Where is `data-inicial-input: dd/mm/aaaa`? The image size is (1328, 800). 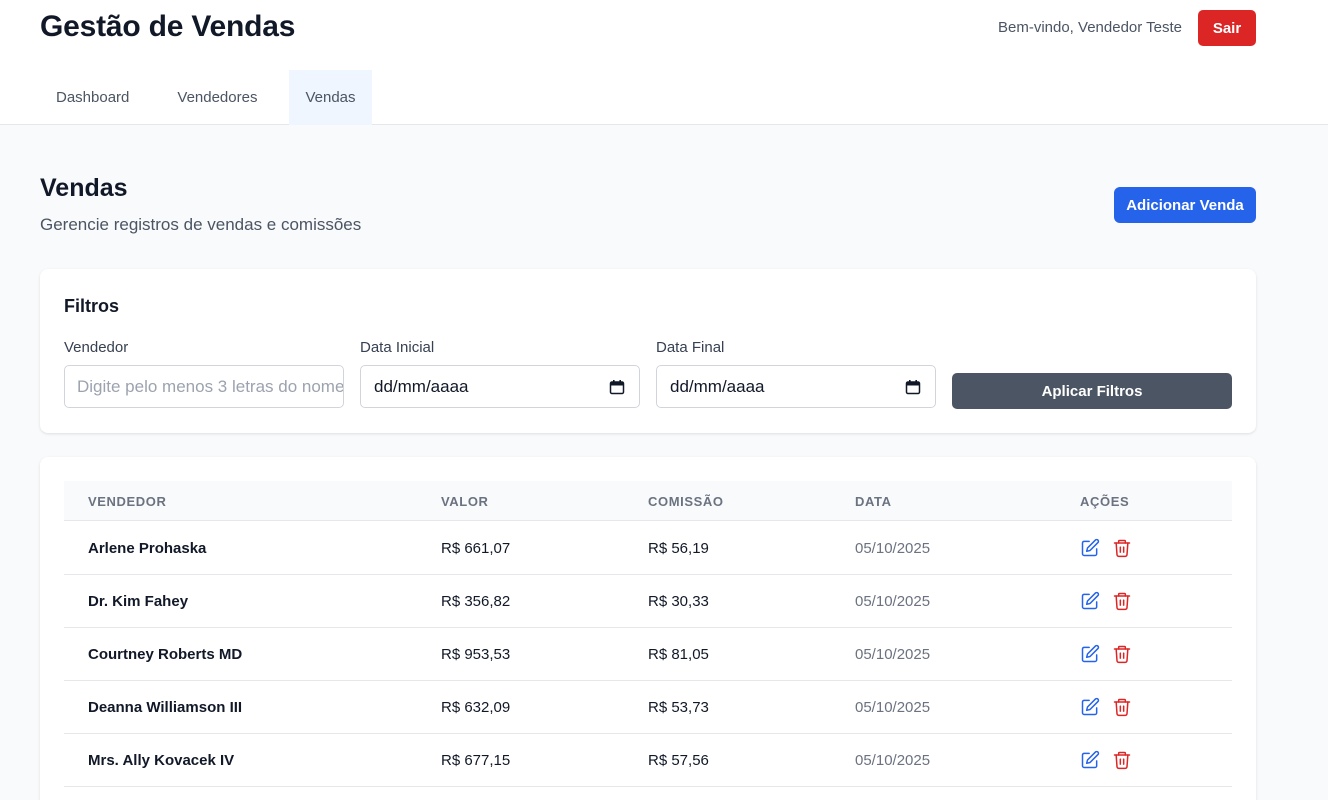
data-inicial-input: dd/mm/aaaa is located at coordinates (500, 386).